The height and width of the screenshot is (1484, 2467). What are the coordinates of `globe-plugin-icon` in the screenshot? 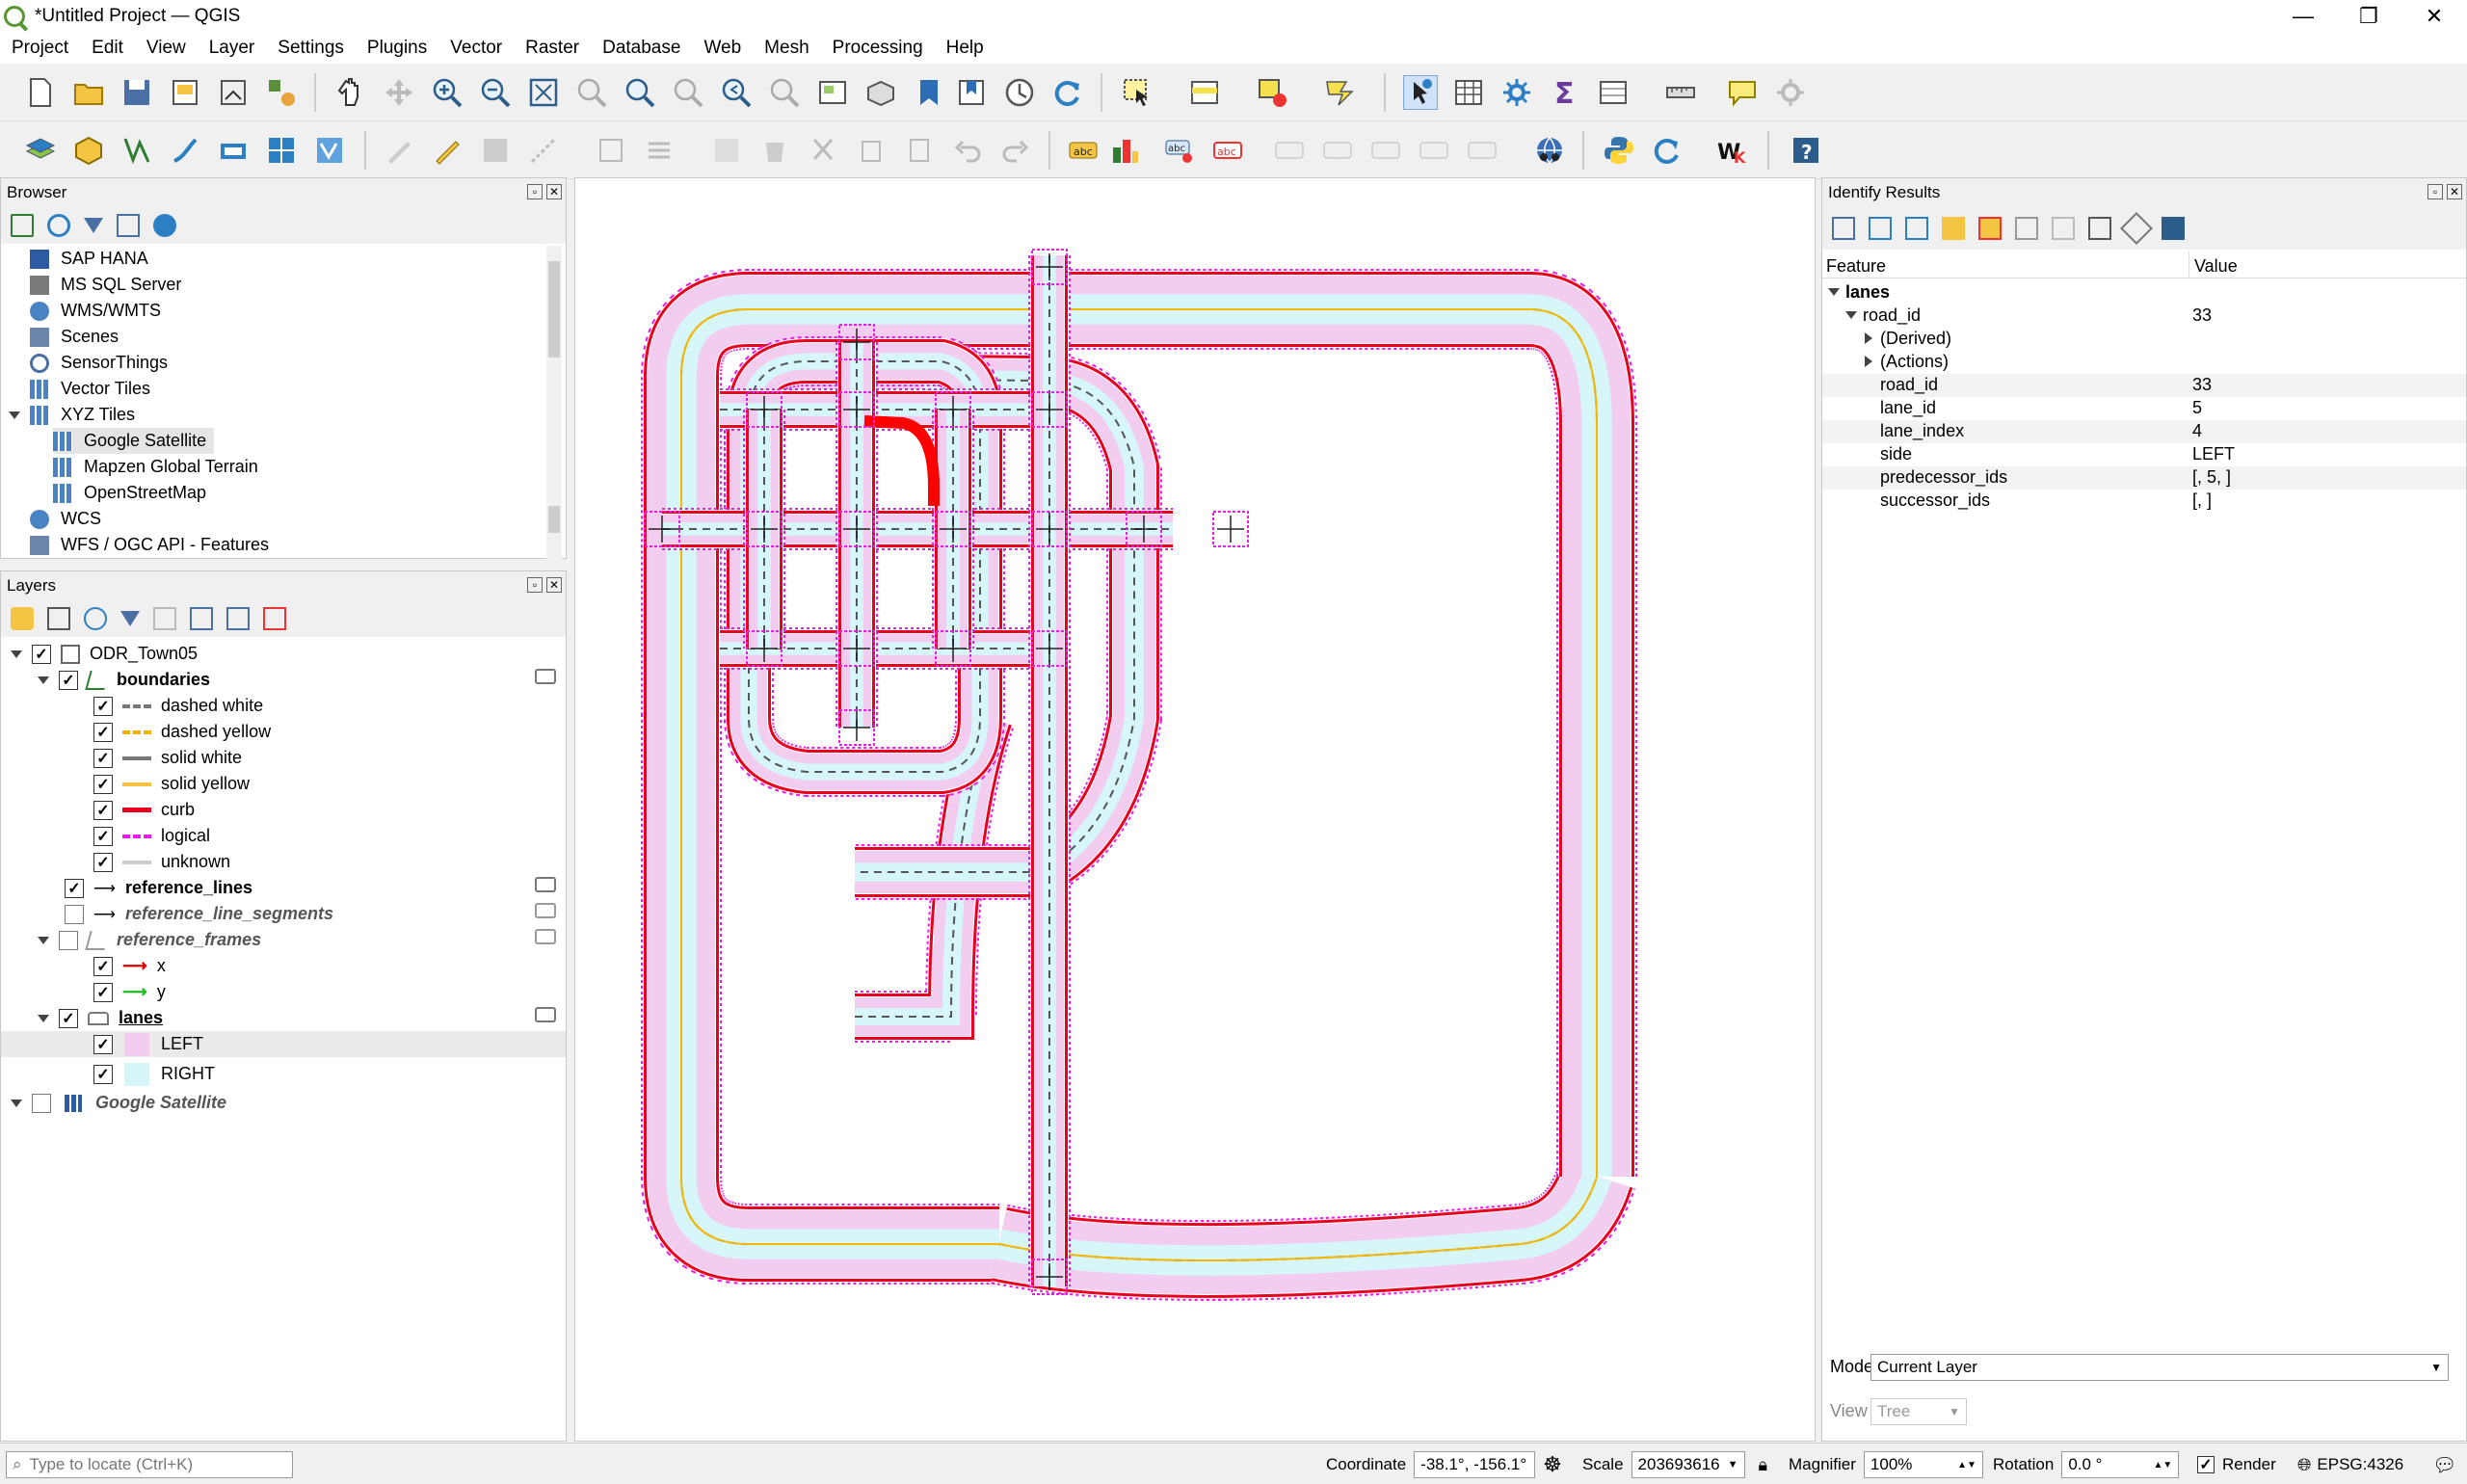 It's located at (1549, 150).